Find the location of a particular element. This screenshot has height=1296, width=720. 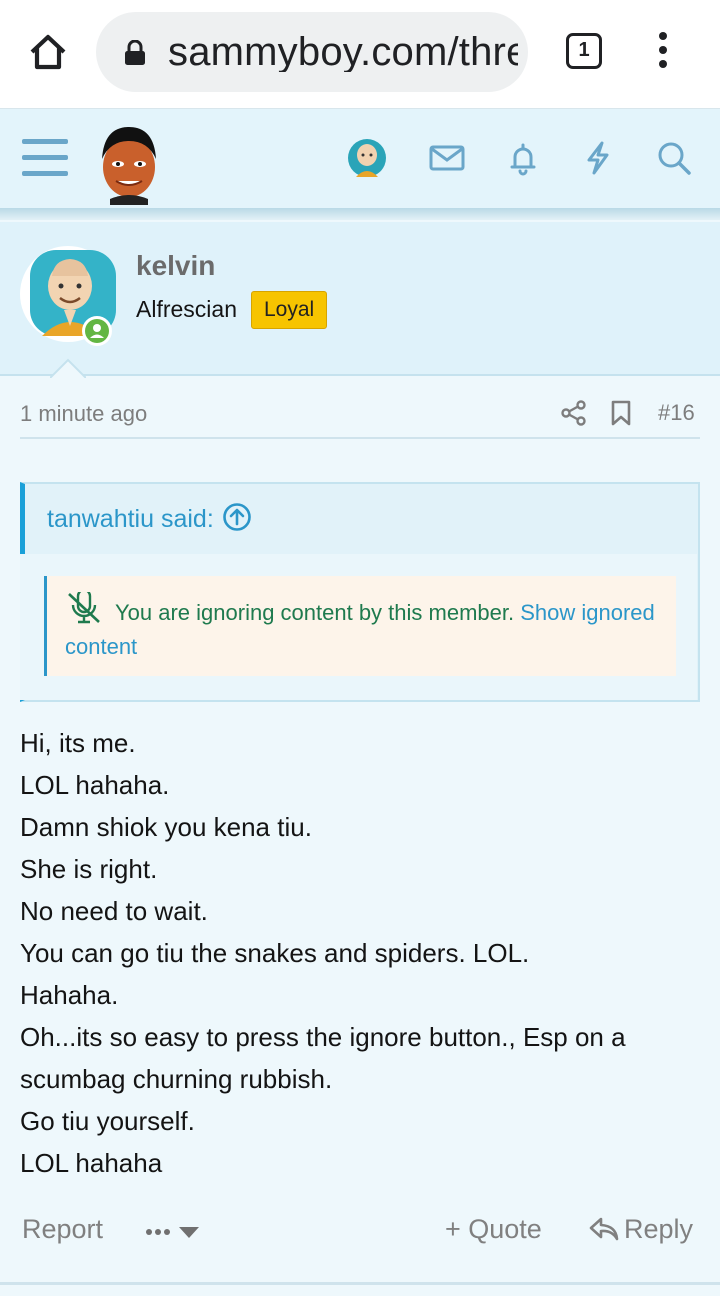

more-options-icon is located at coordinates (174, 1232).